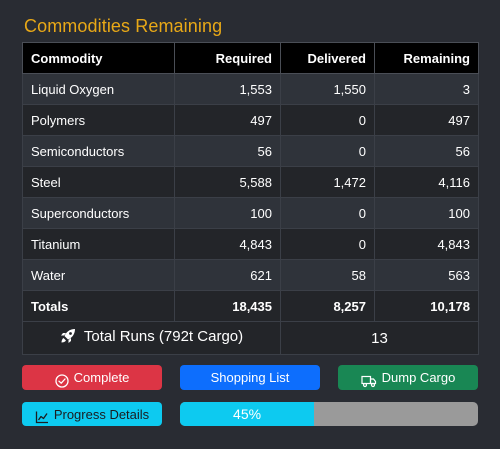  Describe the element at coordinates (227, 151) in the screenshot. I see `required-value: 56` at that location.